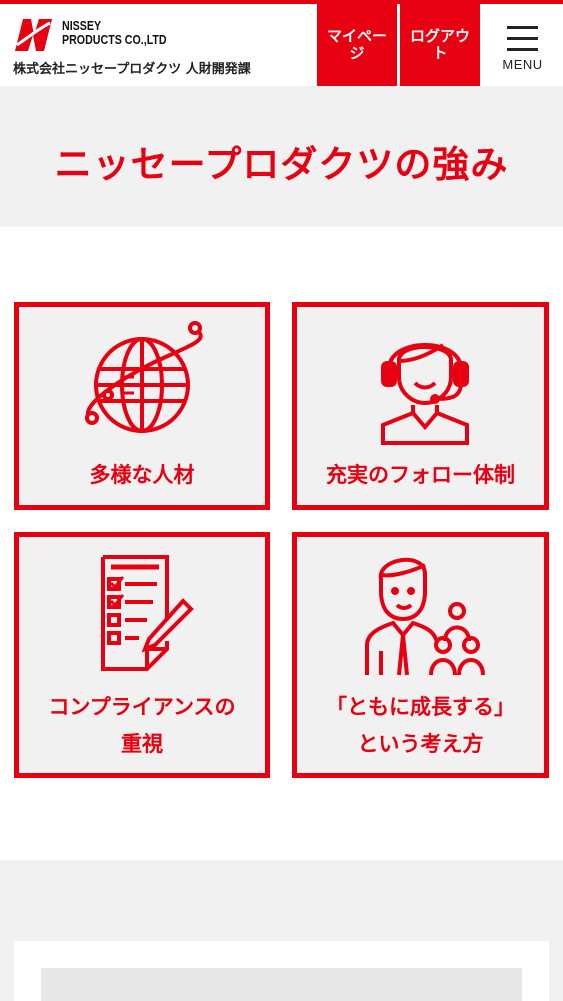 The width and height of the screenshot is (563, 1001). I want to click on page-hero: ニッセープロダクツの強み, so click(281, 156).